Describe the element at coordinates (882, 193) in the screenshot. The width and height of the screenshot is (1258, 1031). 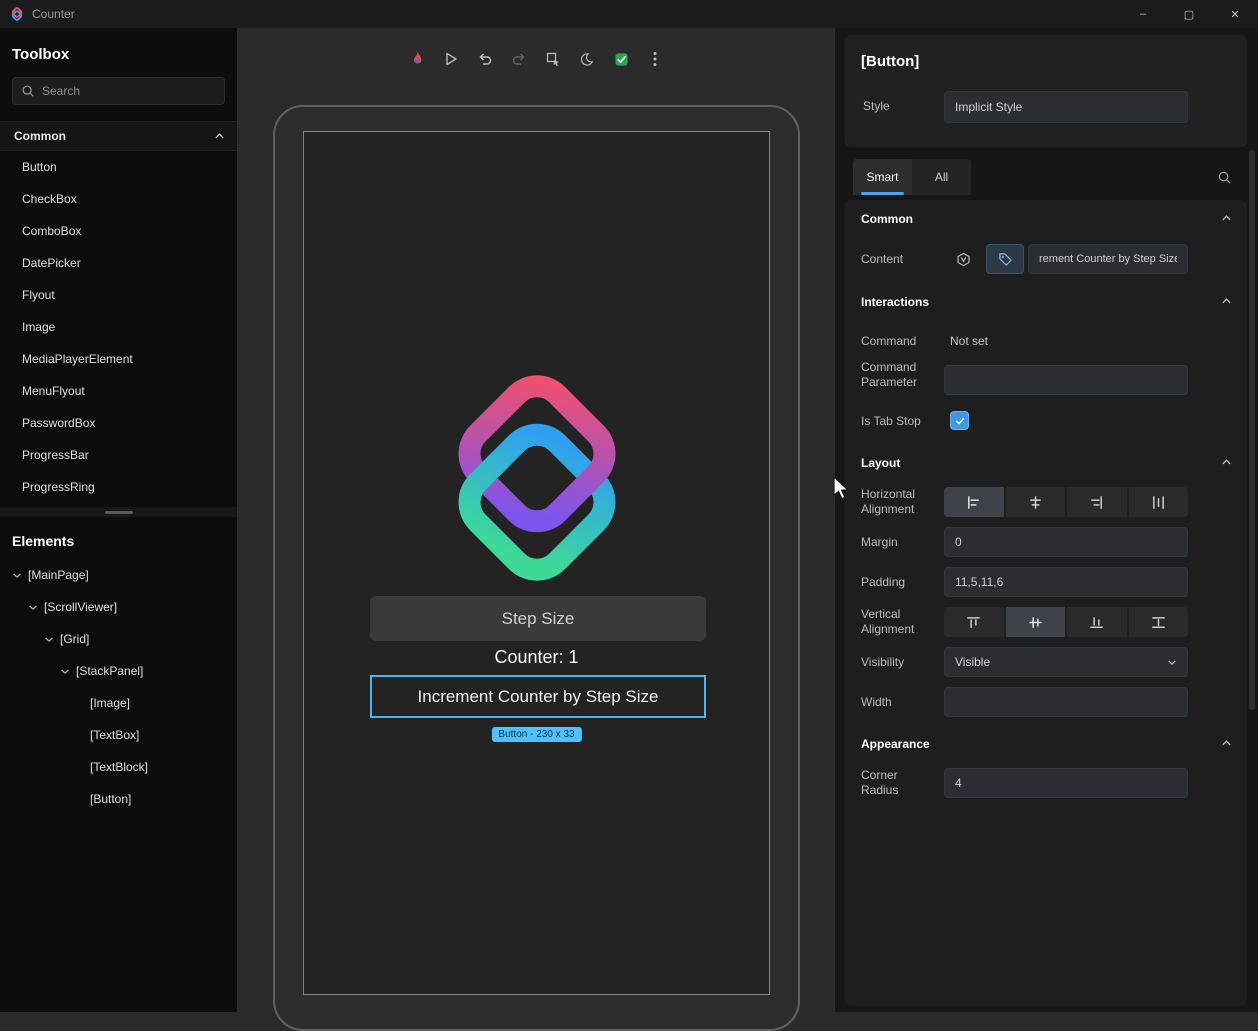
I see `active-tab-underline` at that location.